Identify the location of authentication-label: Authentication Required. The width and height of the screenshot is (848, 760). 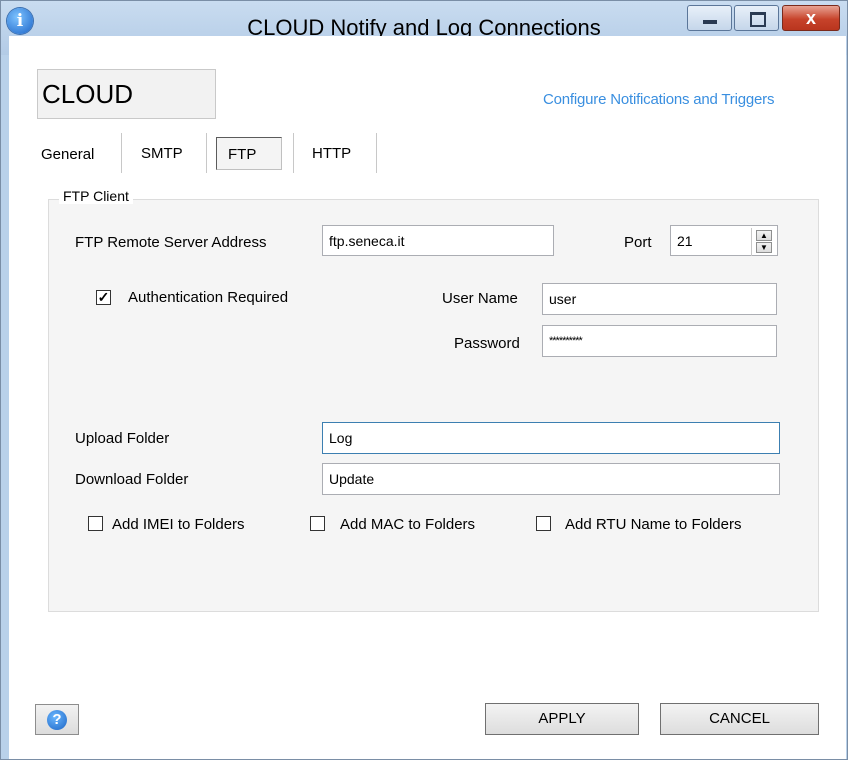
(208, 297).